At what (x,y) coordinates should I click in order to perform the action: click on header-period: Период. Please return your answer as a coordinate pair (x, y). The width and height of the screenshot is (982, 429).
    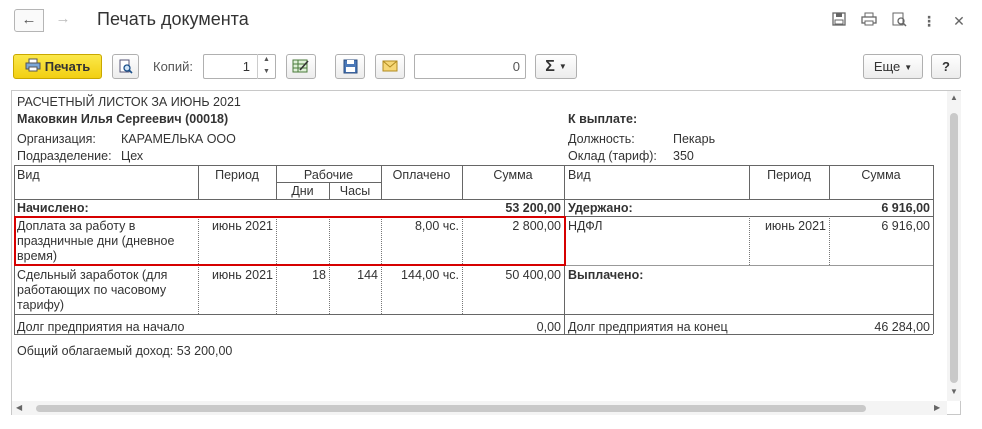
    Looking at the image, I should click on (237, 175).